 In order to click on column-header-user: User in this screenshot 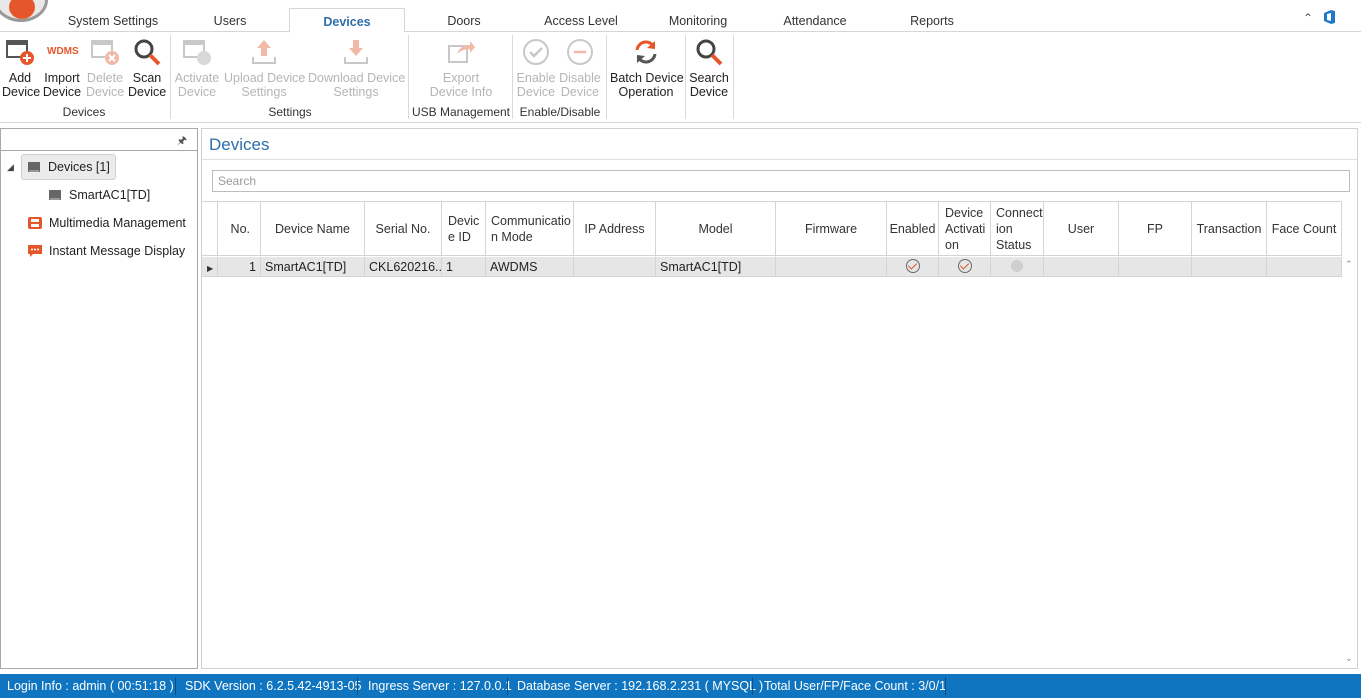, I will do `click(1081, 229)`.